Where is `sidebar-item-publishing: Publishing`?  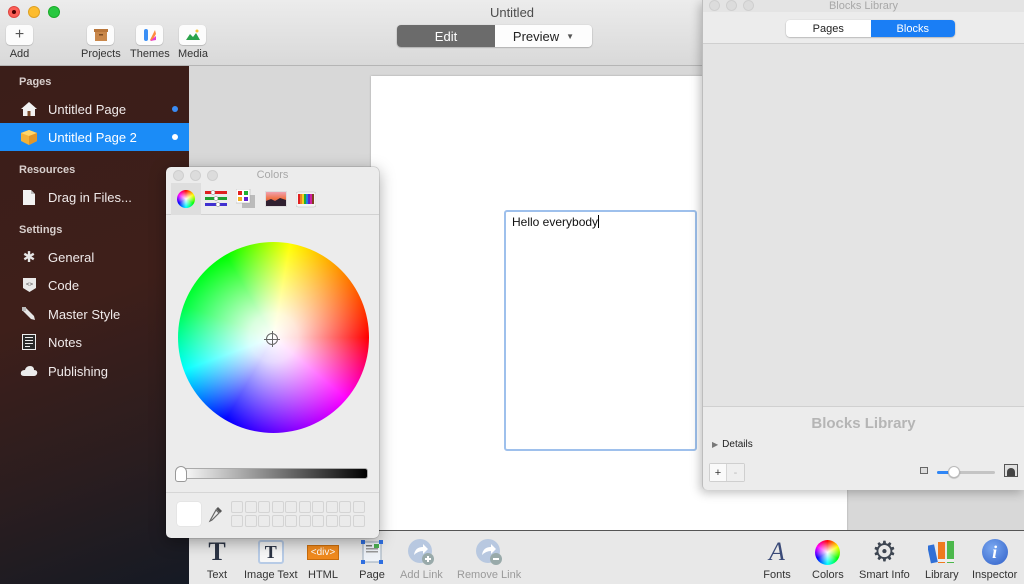
sidebar-item-publishing: Publishing is located at coordinates (94, 371).